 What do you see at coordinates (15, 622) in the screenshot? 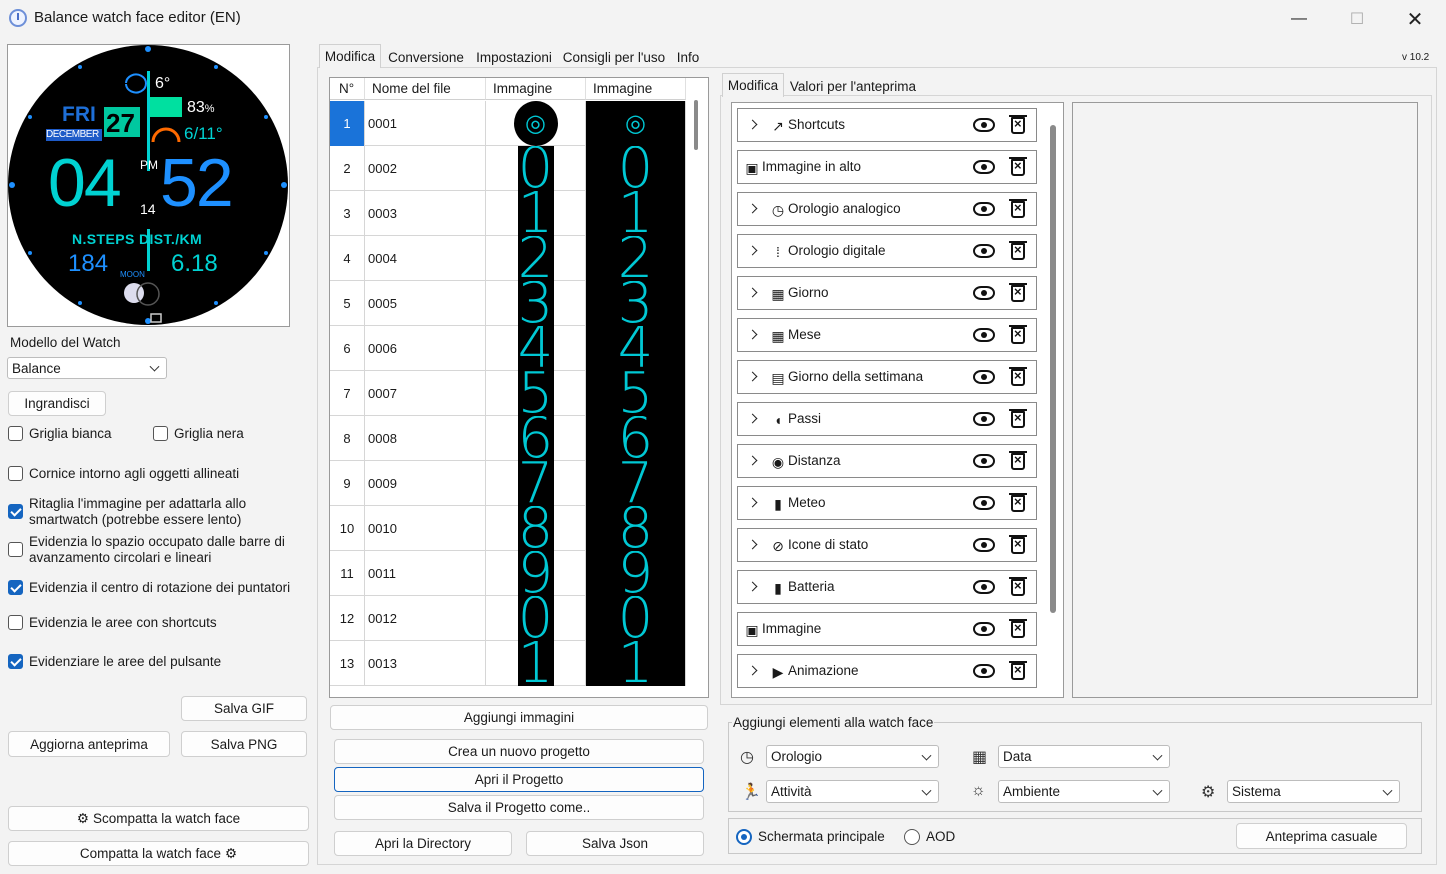
I see `shortcut-areas-checkbox` at bounding box center [15, 622].